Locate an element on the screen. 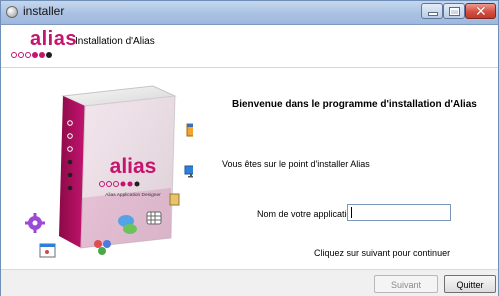 This screenshot has height=296, width=499. calendar-icon is located at coordinates (189, 130).